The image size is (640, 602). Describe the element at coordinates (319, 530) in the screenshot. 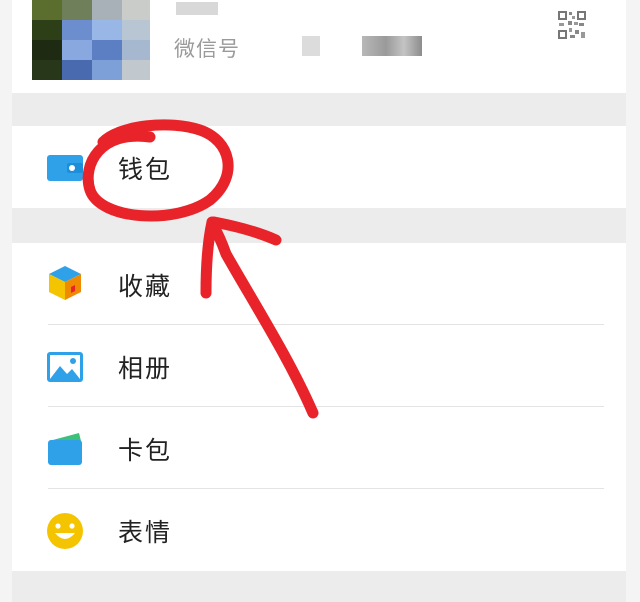

I see `menu-item-stickers: 表情` at that location.